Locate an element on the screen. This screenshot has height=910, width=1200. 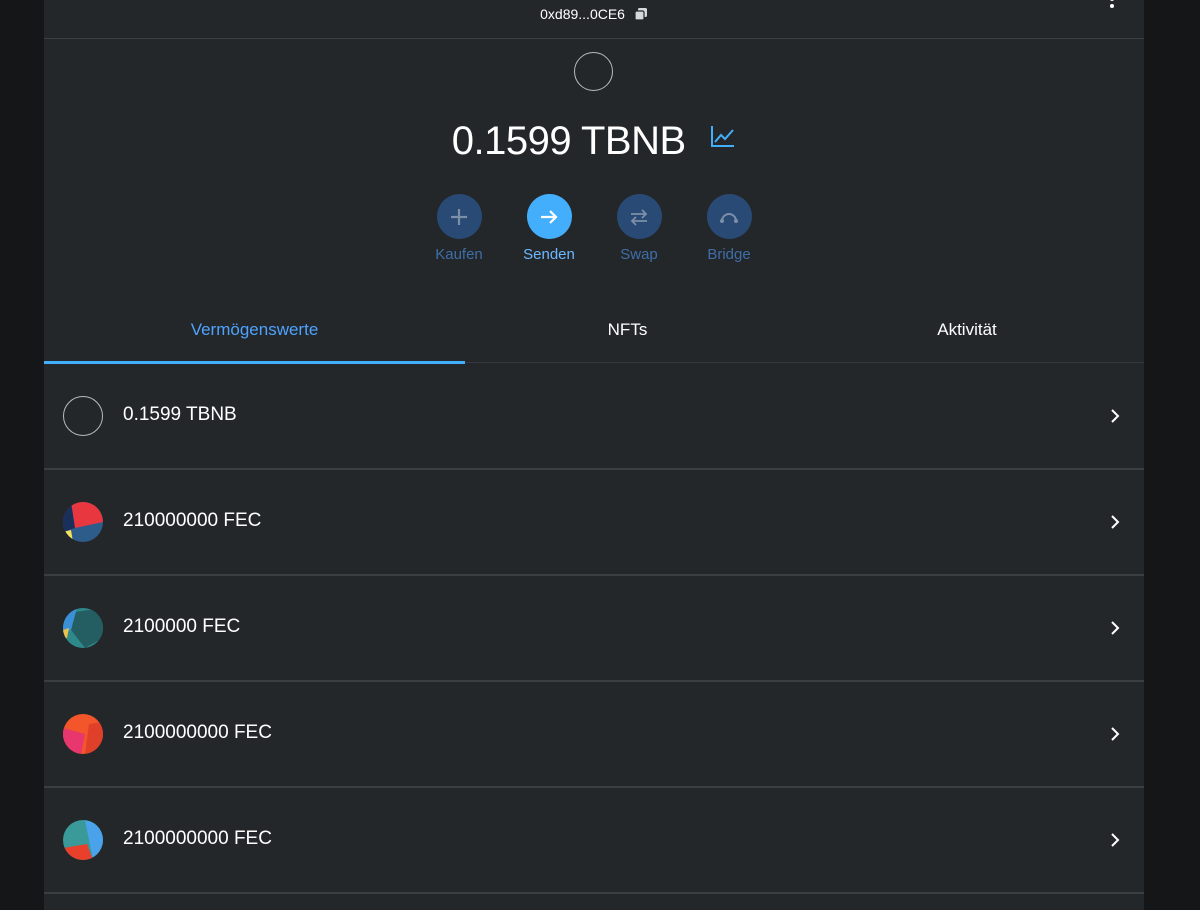
asset-row: 2100000 FEC is located at coordinates (594, 629).